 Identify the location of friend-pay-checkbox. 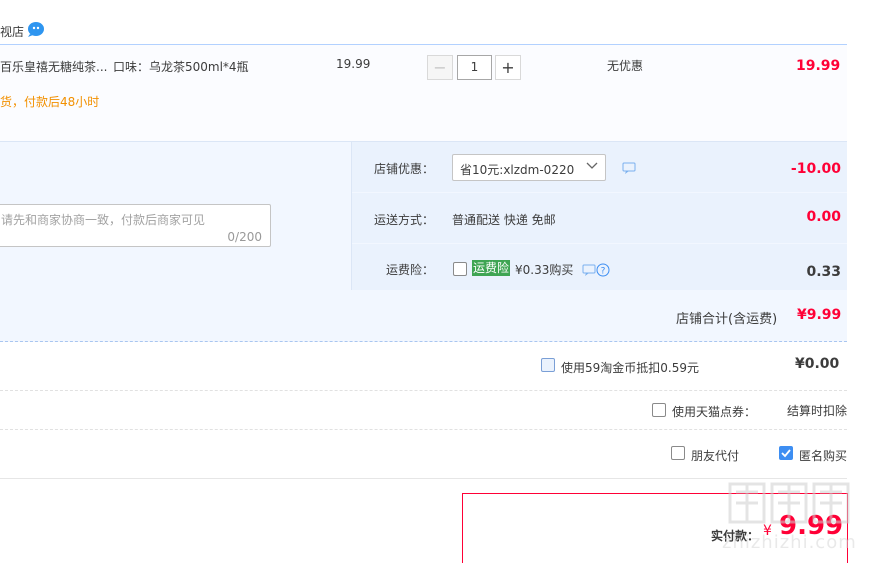
(678, 453).